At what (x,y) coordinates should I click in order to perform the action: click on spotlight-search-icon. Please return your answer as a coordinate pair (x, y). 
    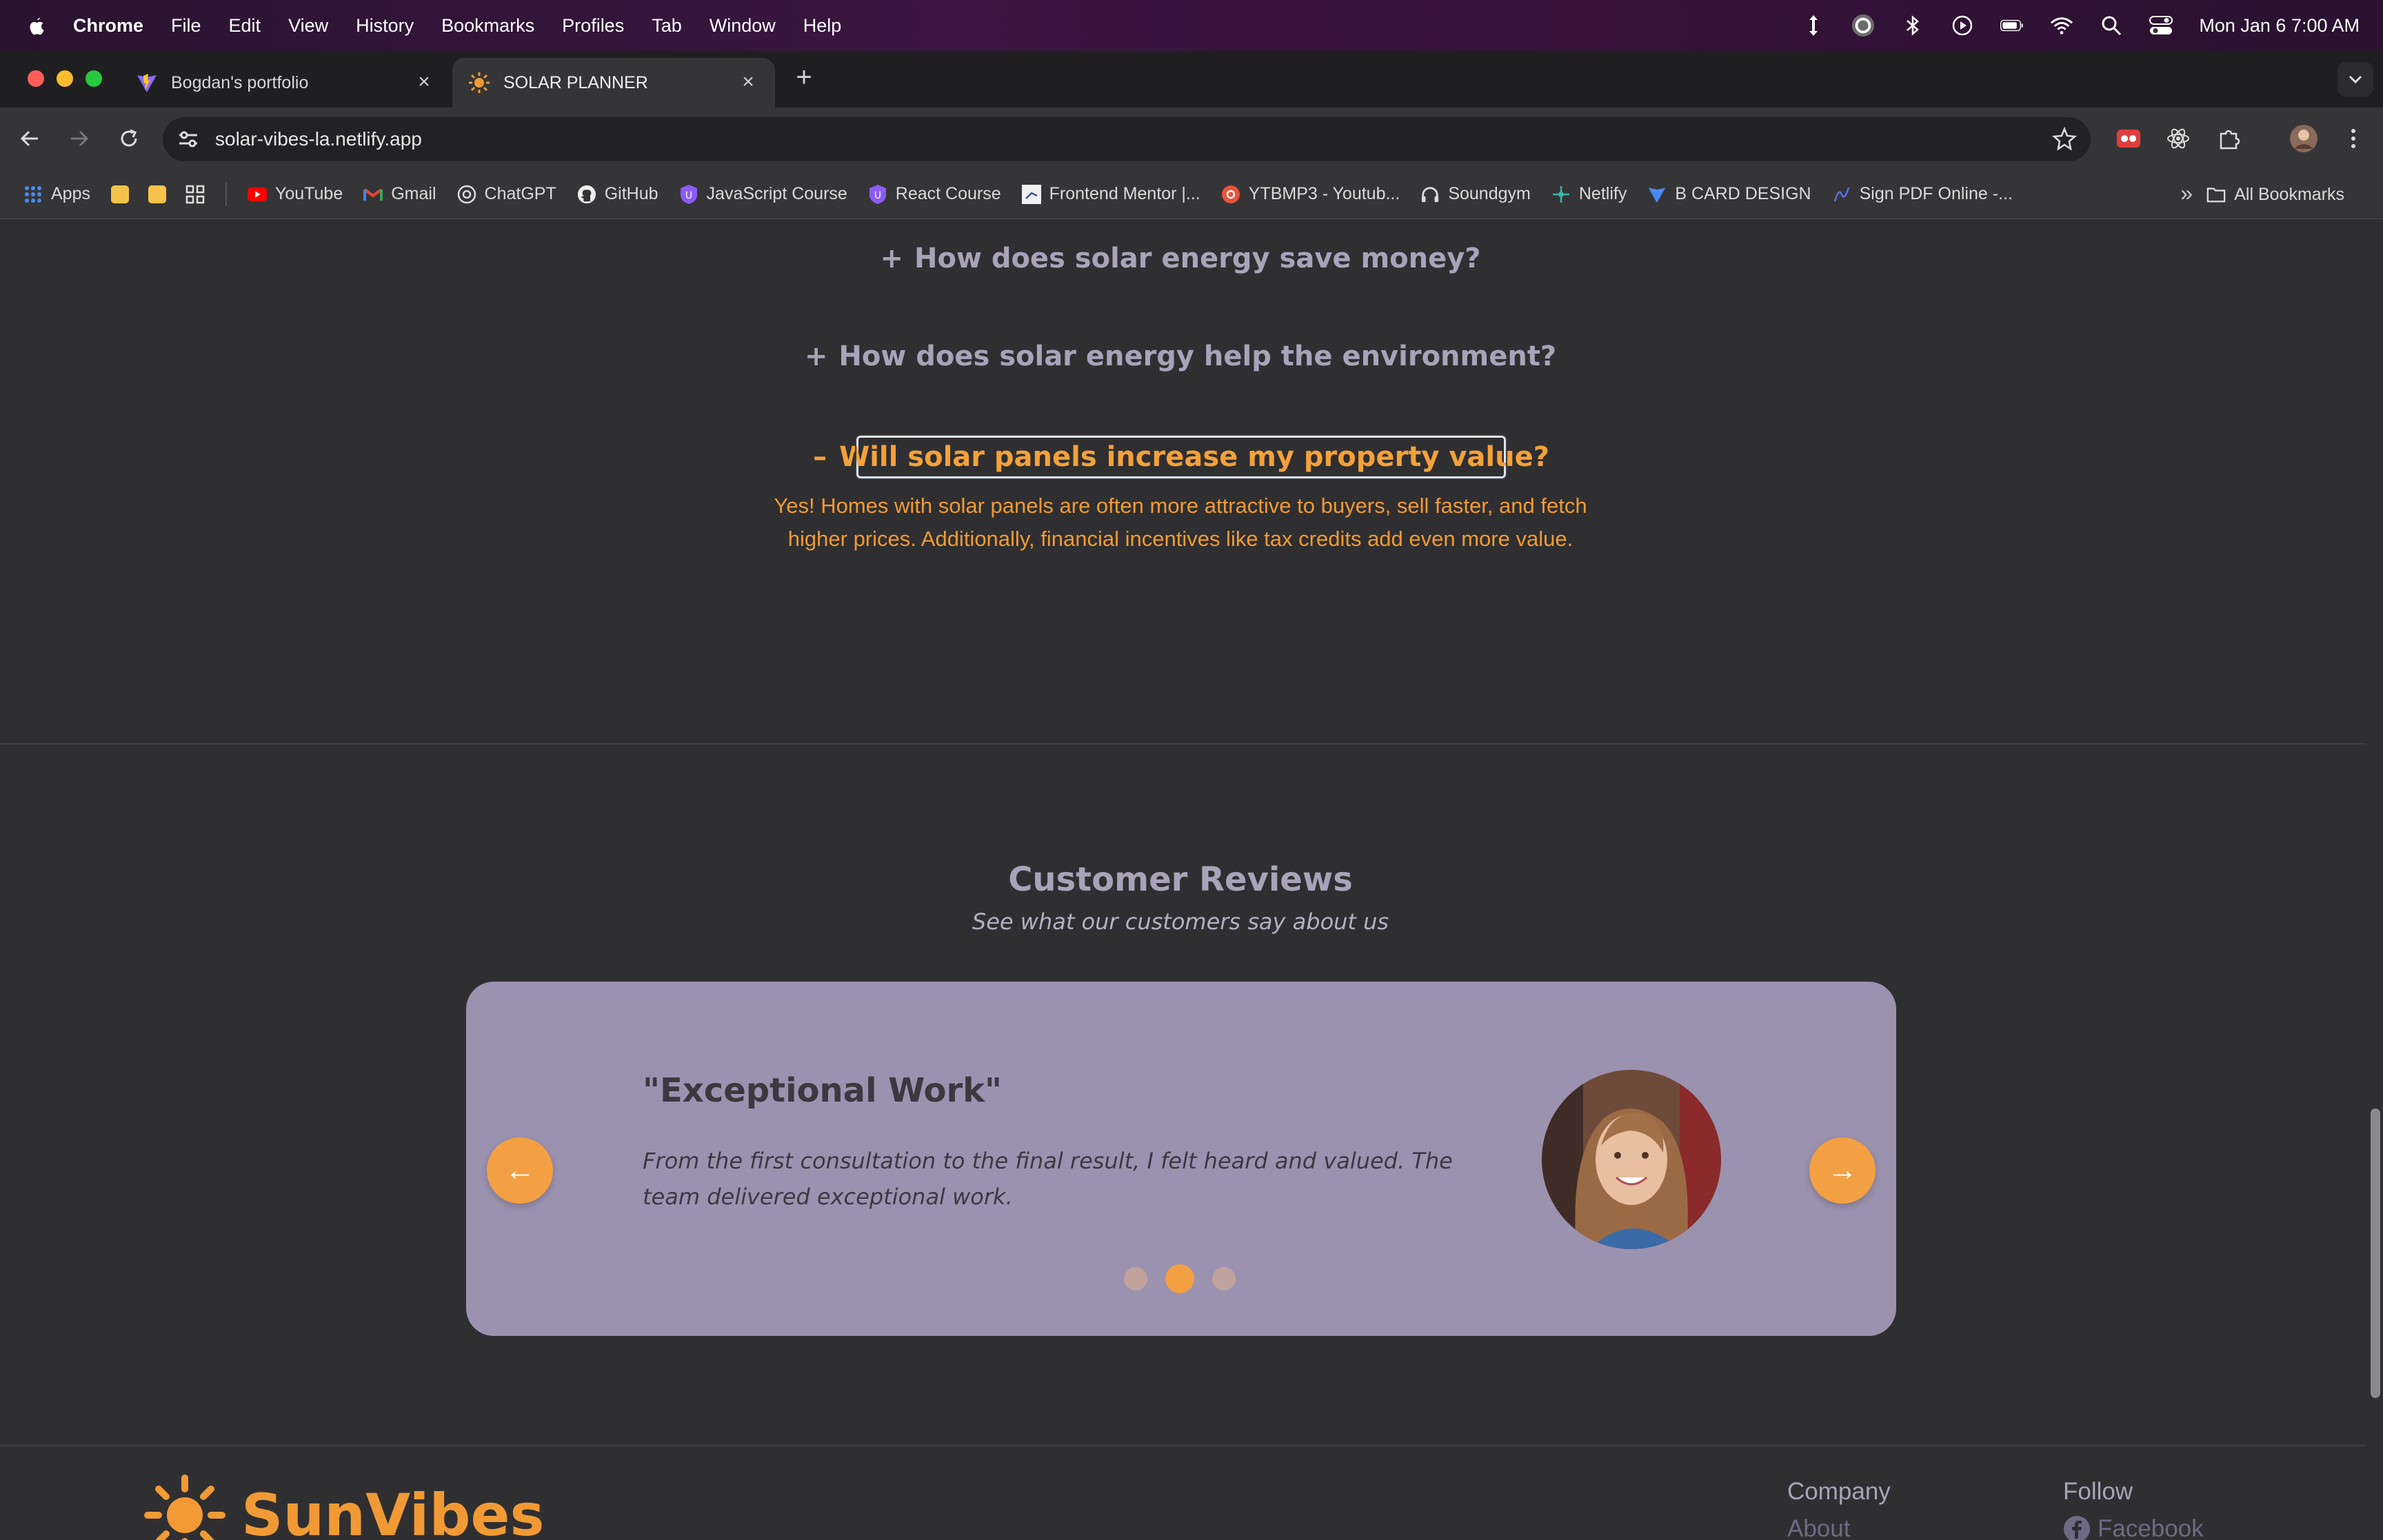
    Looking at the image, I should click on (2111, 26).